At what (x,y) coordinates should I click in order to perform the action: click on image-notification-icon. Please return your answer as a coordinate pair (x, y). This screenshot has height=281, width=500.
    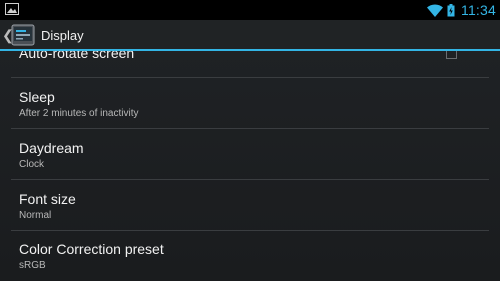
    Looking at the image, I should click on (12, 9).